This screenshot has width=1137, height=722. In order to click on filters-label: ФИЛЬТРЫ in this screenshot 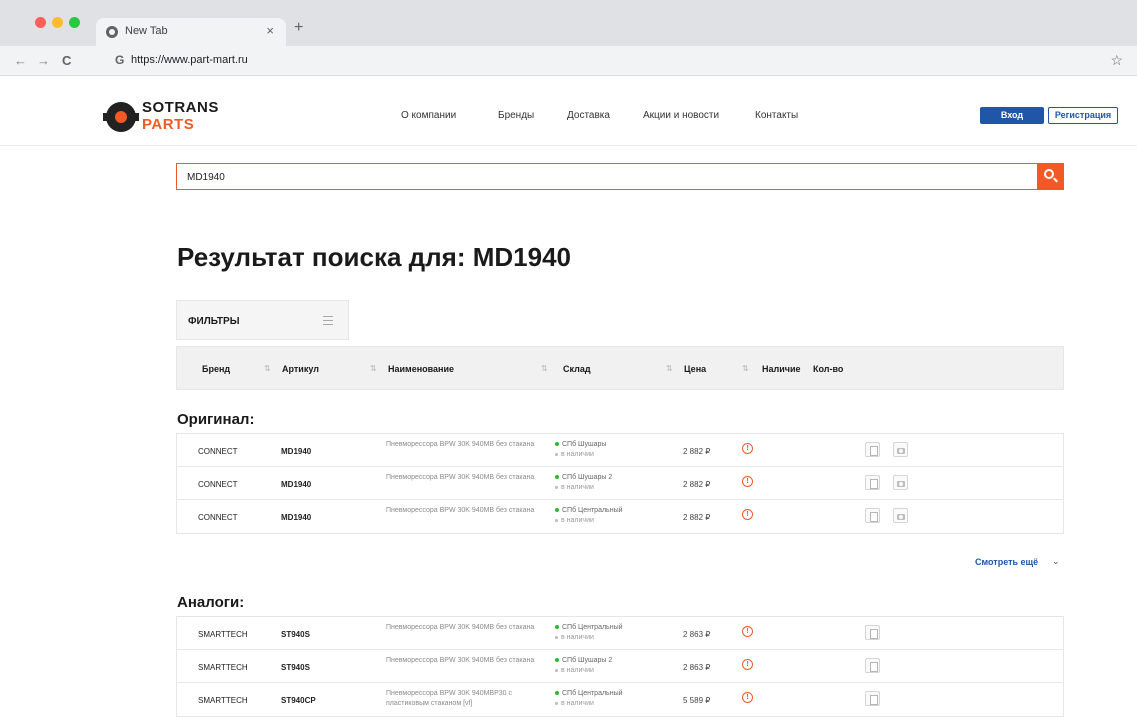, I will do `click(214, 321)`.